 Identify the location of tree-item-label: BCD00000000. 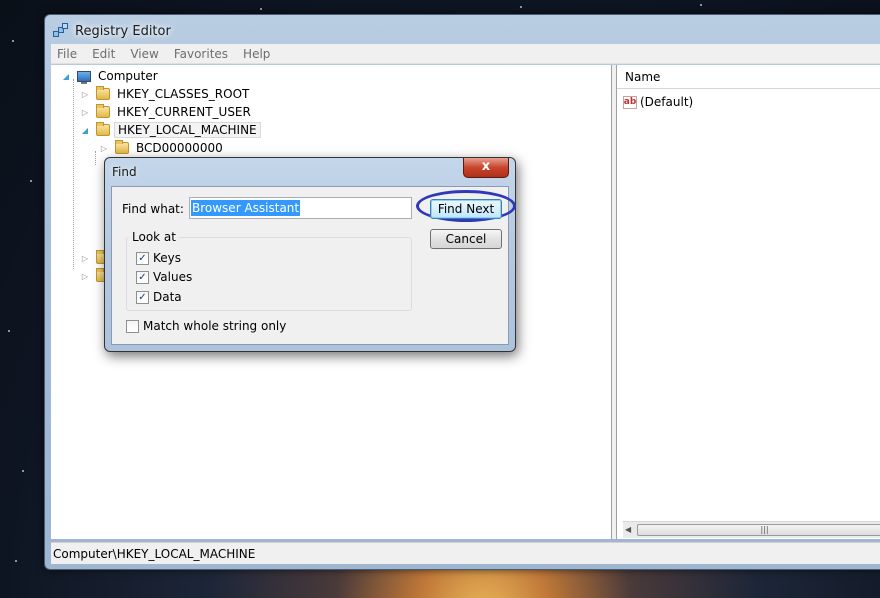
(179, 148).